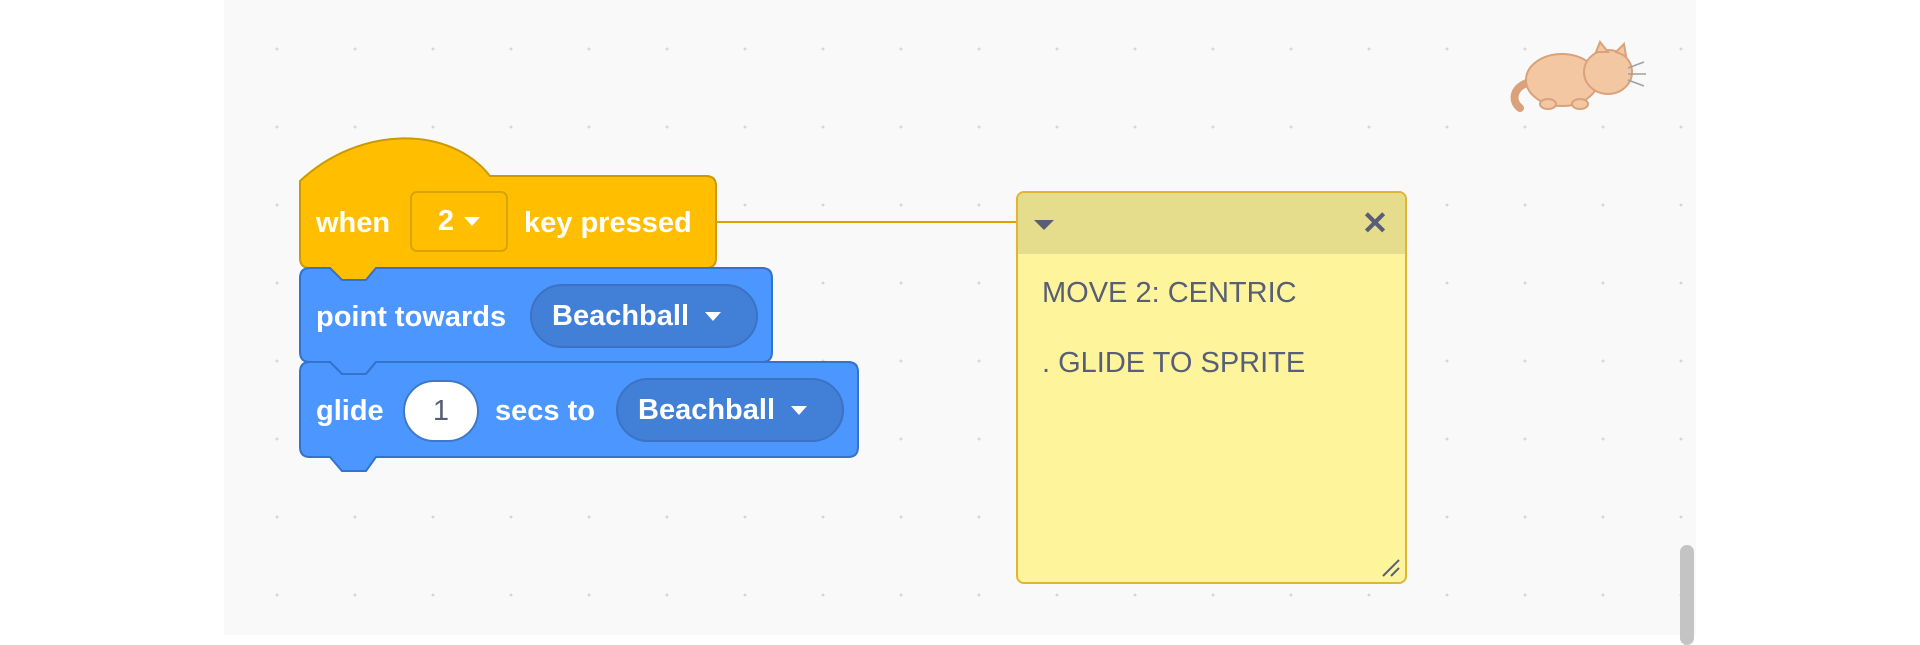 Image resolution: width=1920 pixels, height=645 pixels. Describe the element at coordinates (350, 411) in the screenshot. I see `glide-label: glide` at that location.